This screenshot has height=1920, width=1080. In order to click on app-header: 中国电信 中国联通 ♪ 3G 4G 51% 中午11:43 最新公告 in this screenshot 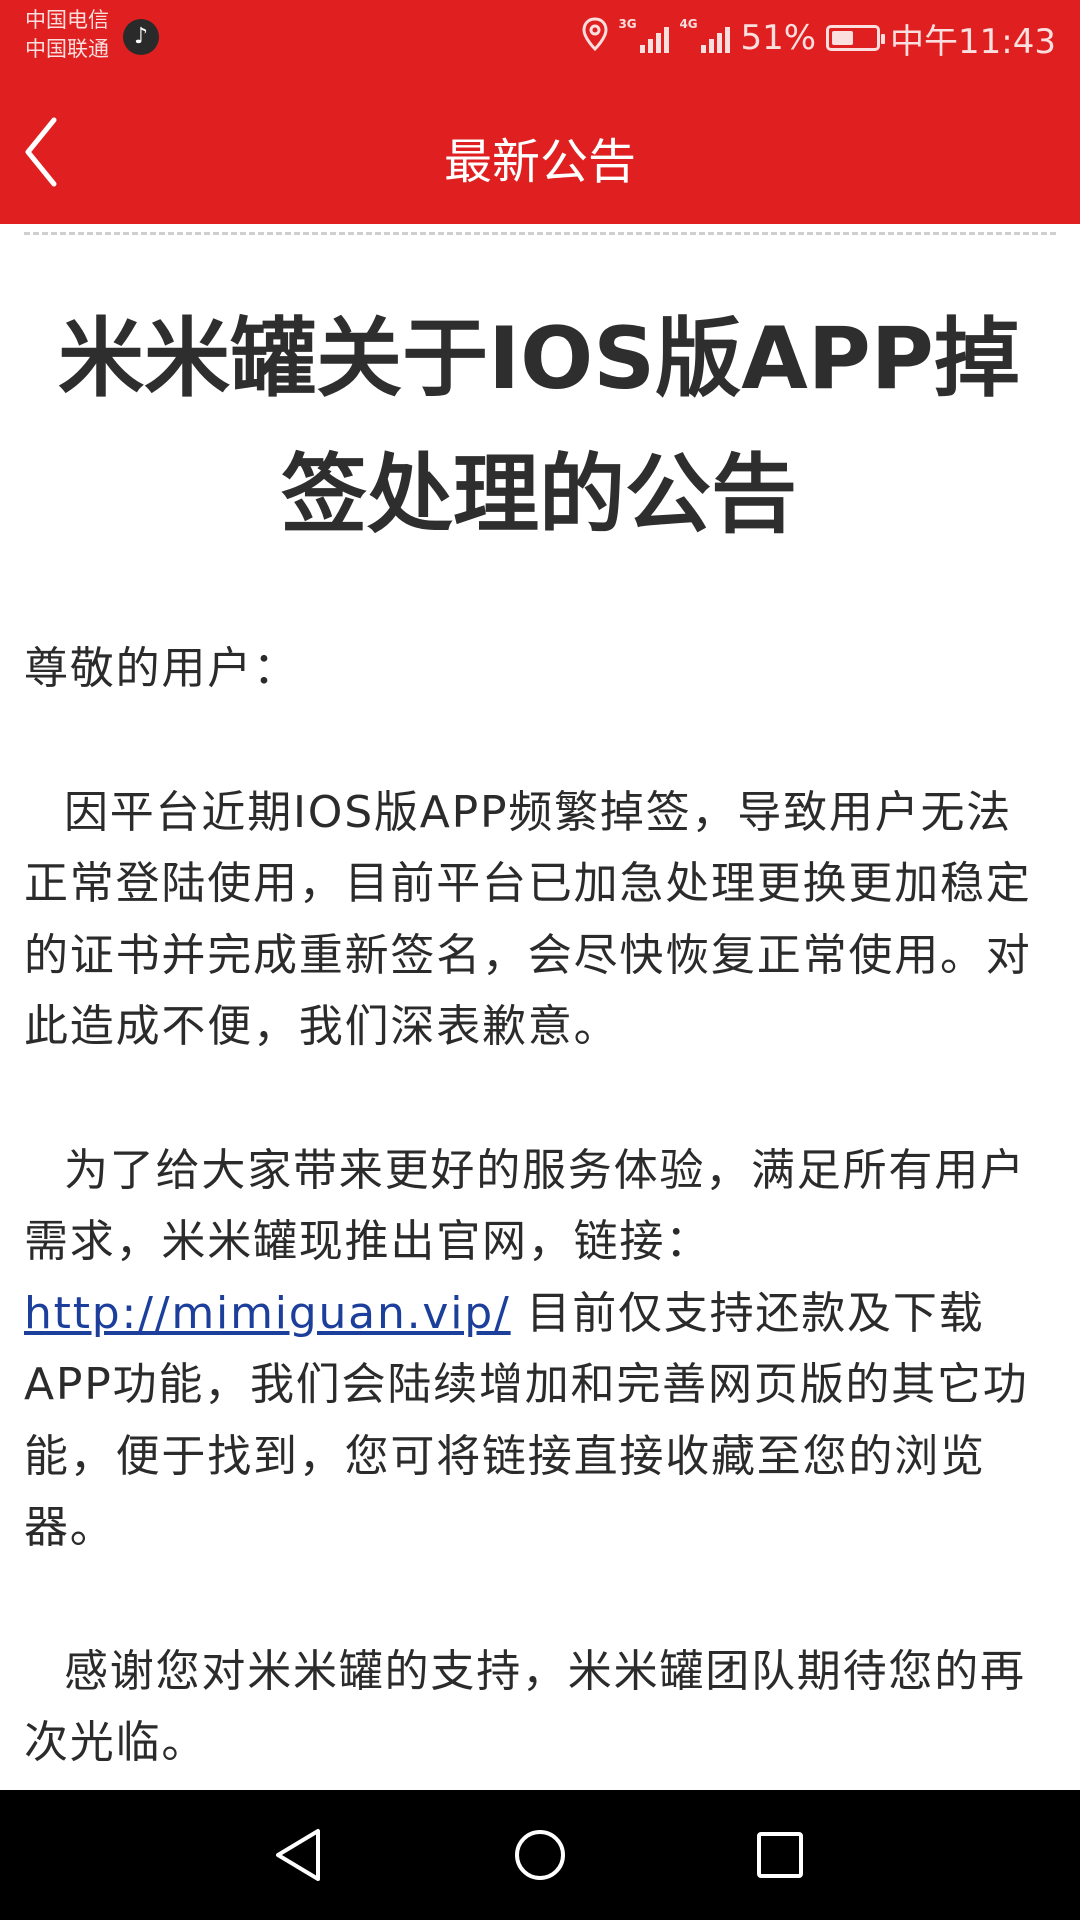, I will do `click(540, 112)`.